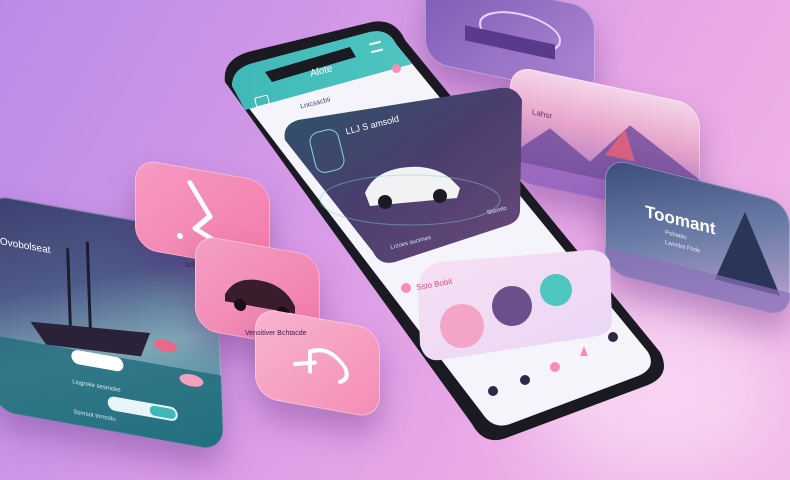  I want to click on nav-fav-icon, so click(555, 367).